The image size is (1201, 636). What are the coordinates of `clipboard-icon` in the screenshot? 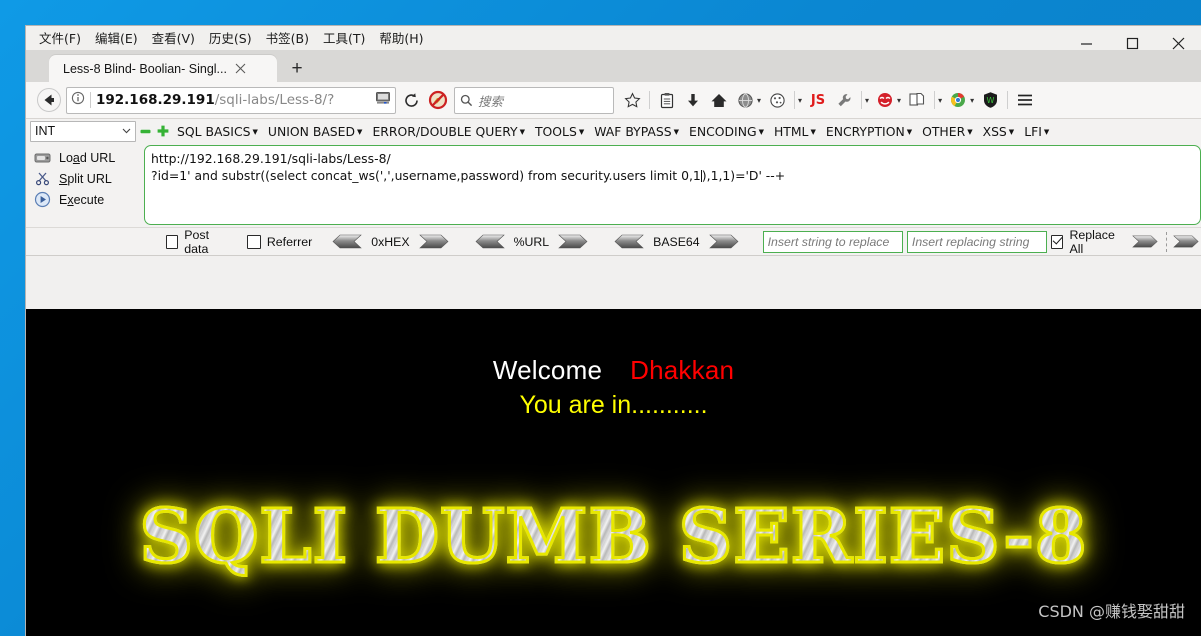 It's located at (667, 100).